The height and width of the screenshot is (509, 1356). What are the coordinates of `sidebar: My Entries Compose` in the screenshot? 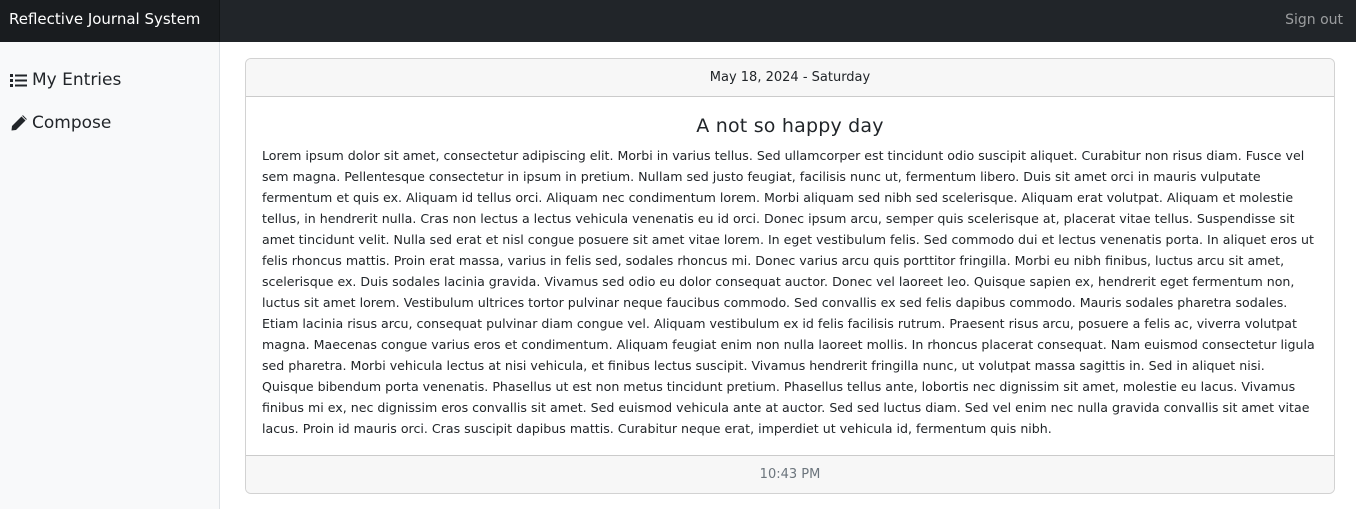 It's located at (110, 275).